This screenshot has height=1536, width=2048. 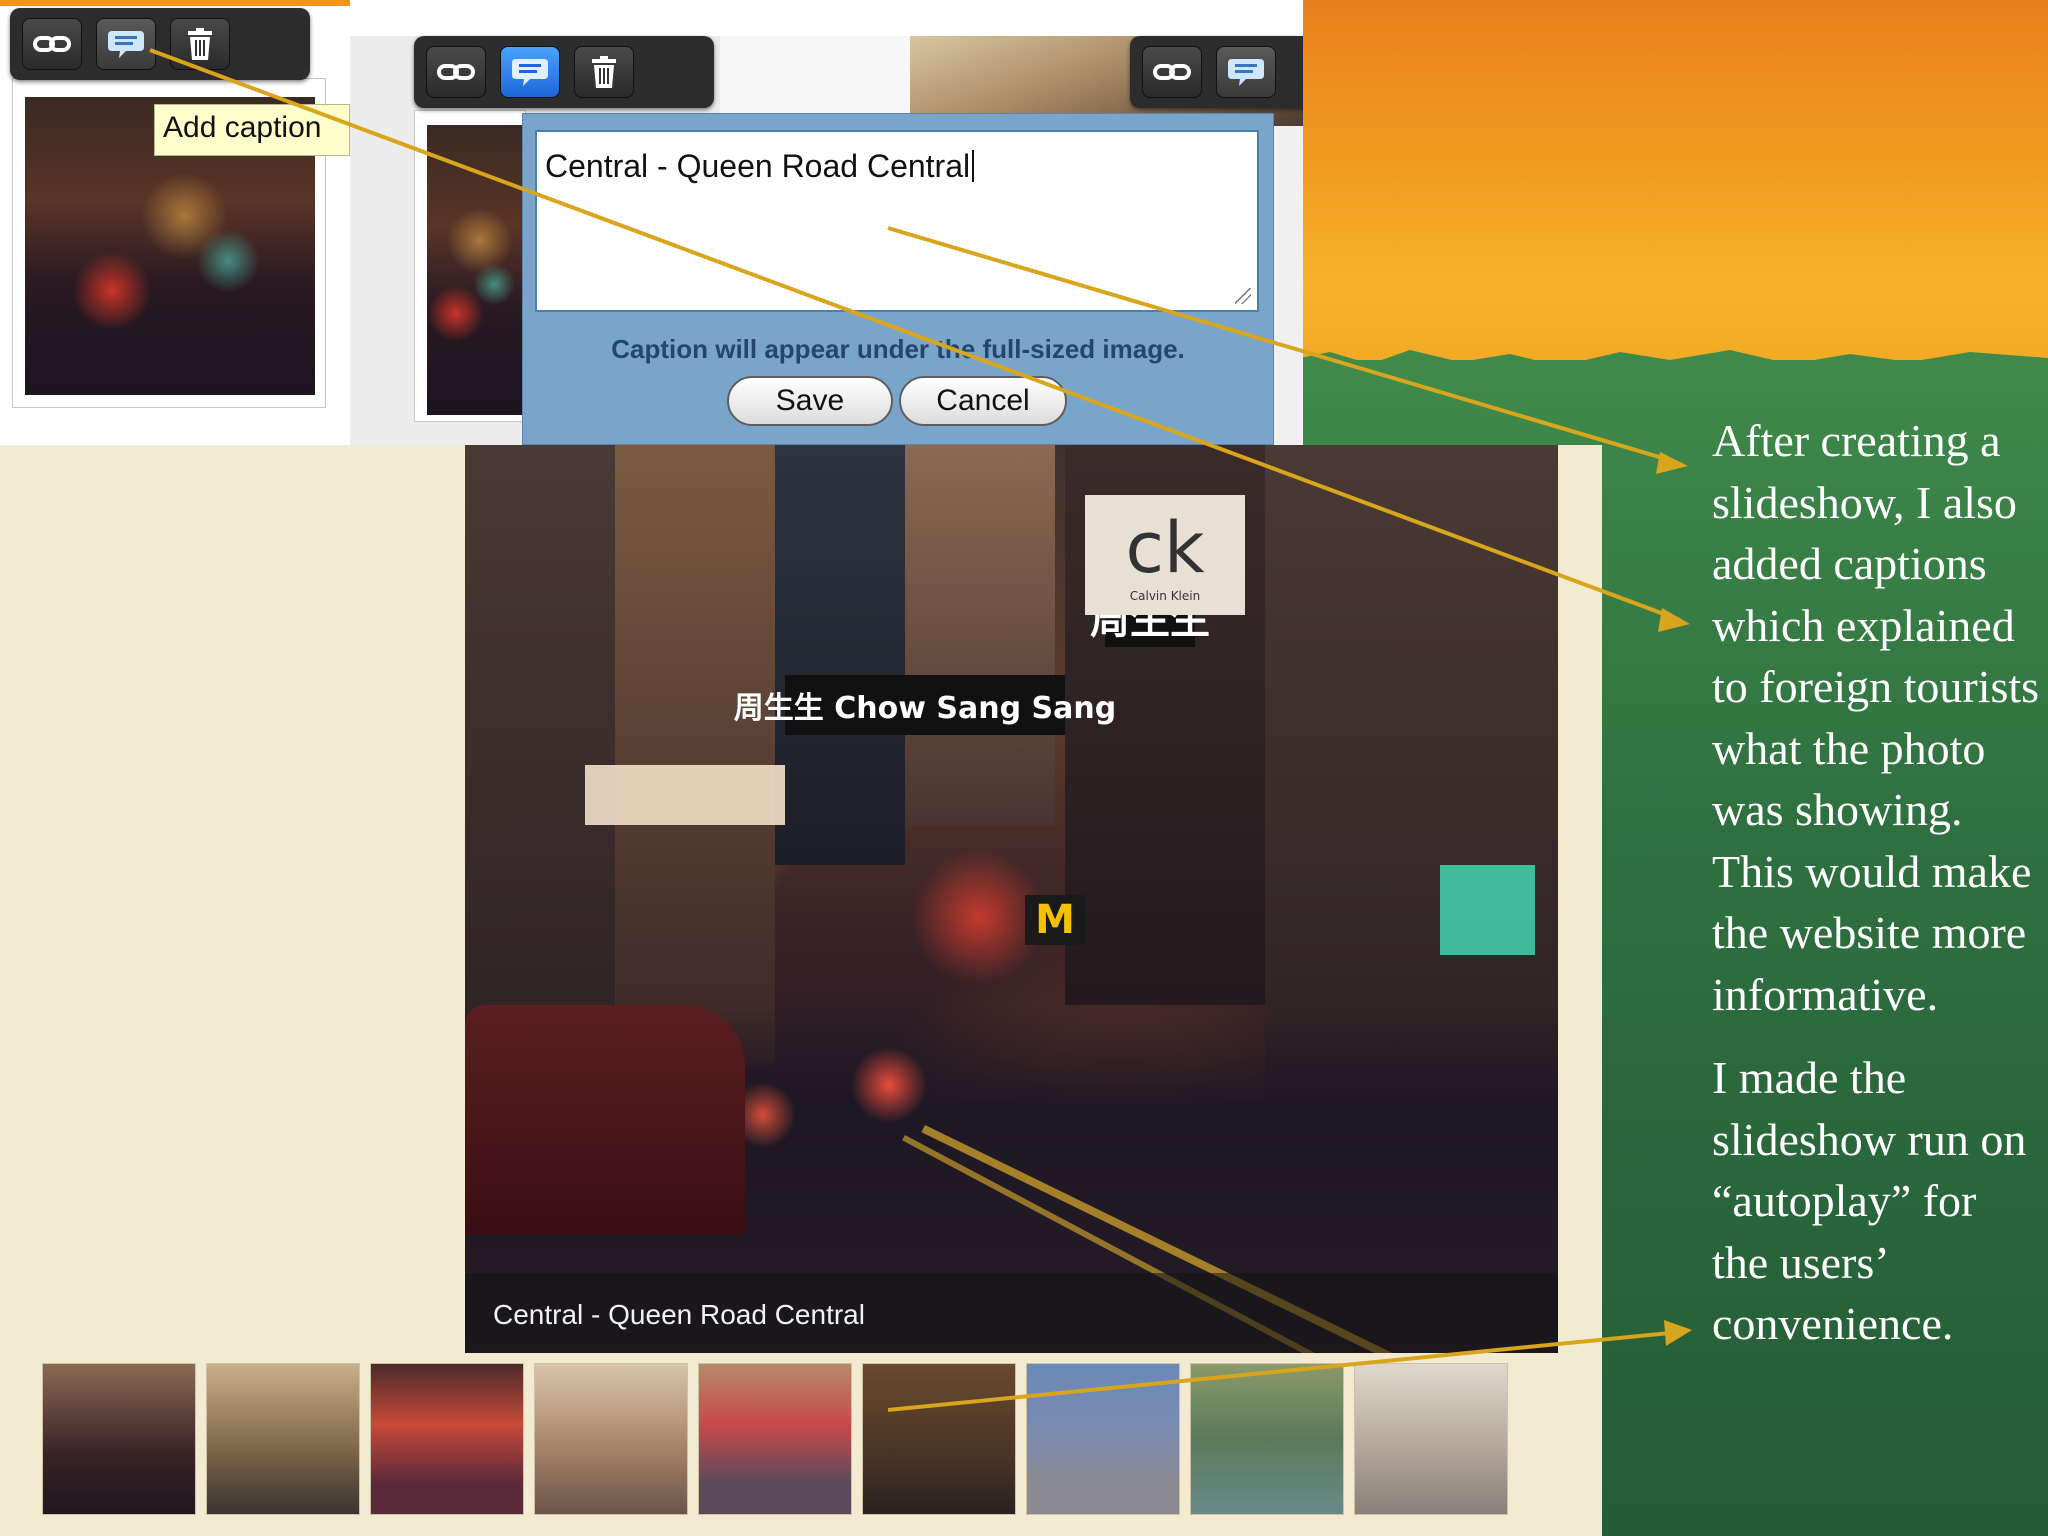 What do you see at coordinates (1669, 370) in the screenshot?
I see `torn-edge-decoration` at bounding box center [1669, 370].